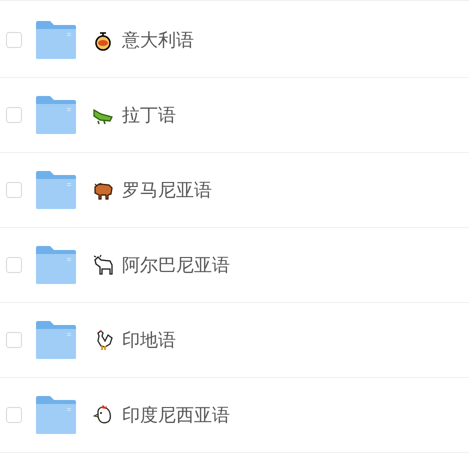 Image resolution: width=469 pixels, height=460 pixels. Describe the element at coordinates (167, 190) in the screenshot. I see `folder-name: 罗马尼亚语` at that location.